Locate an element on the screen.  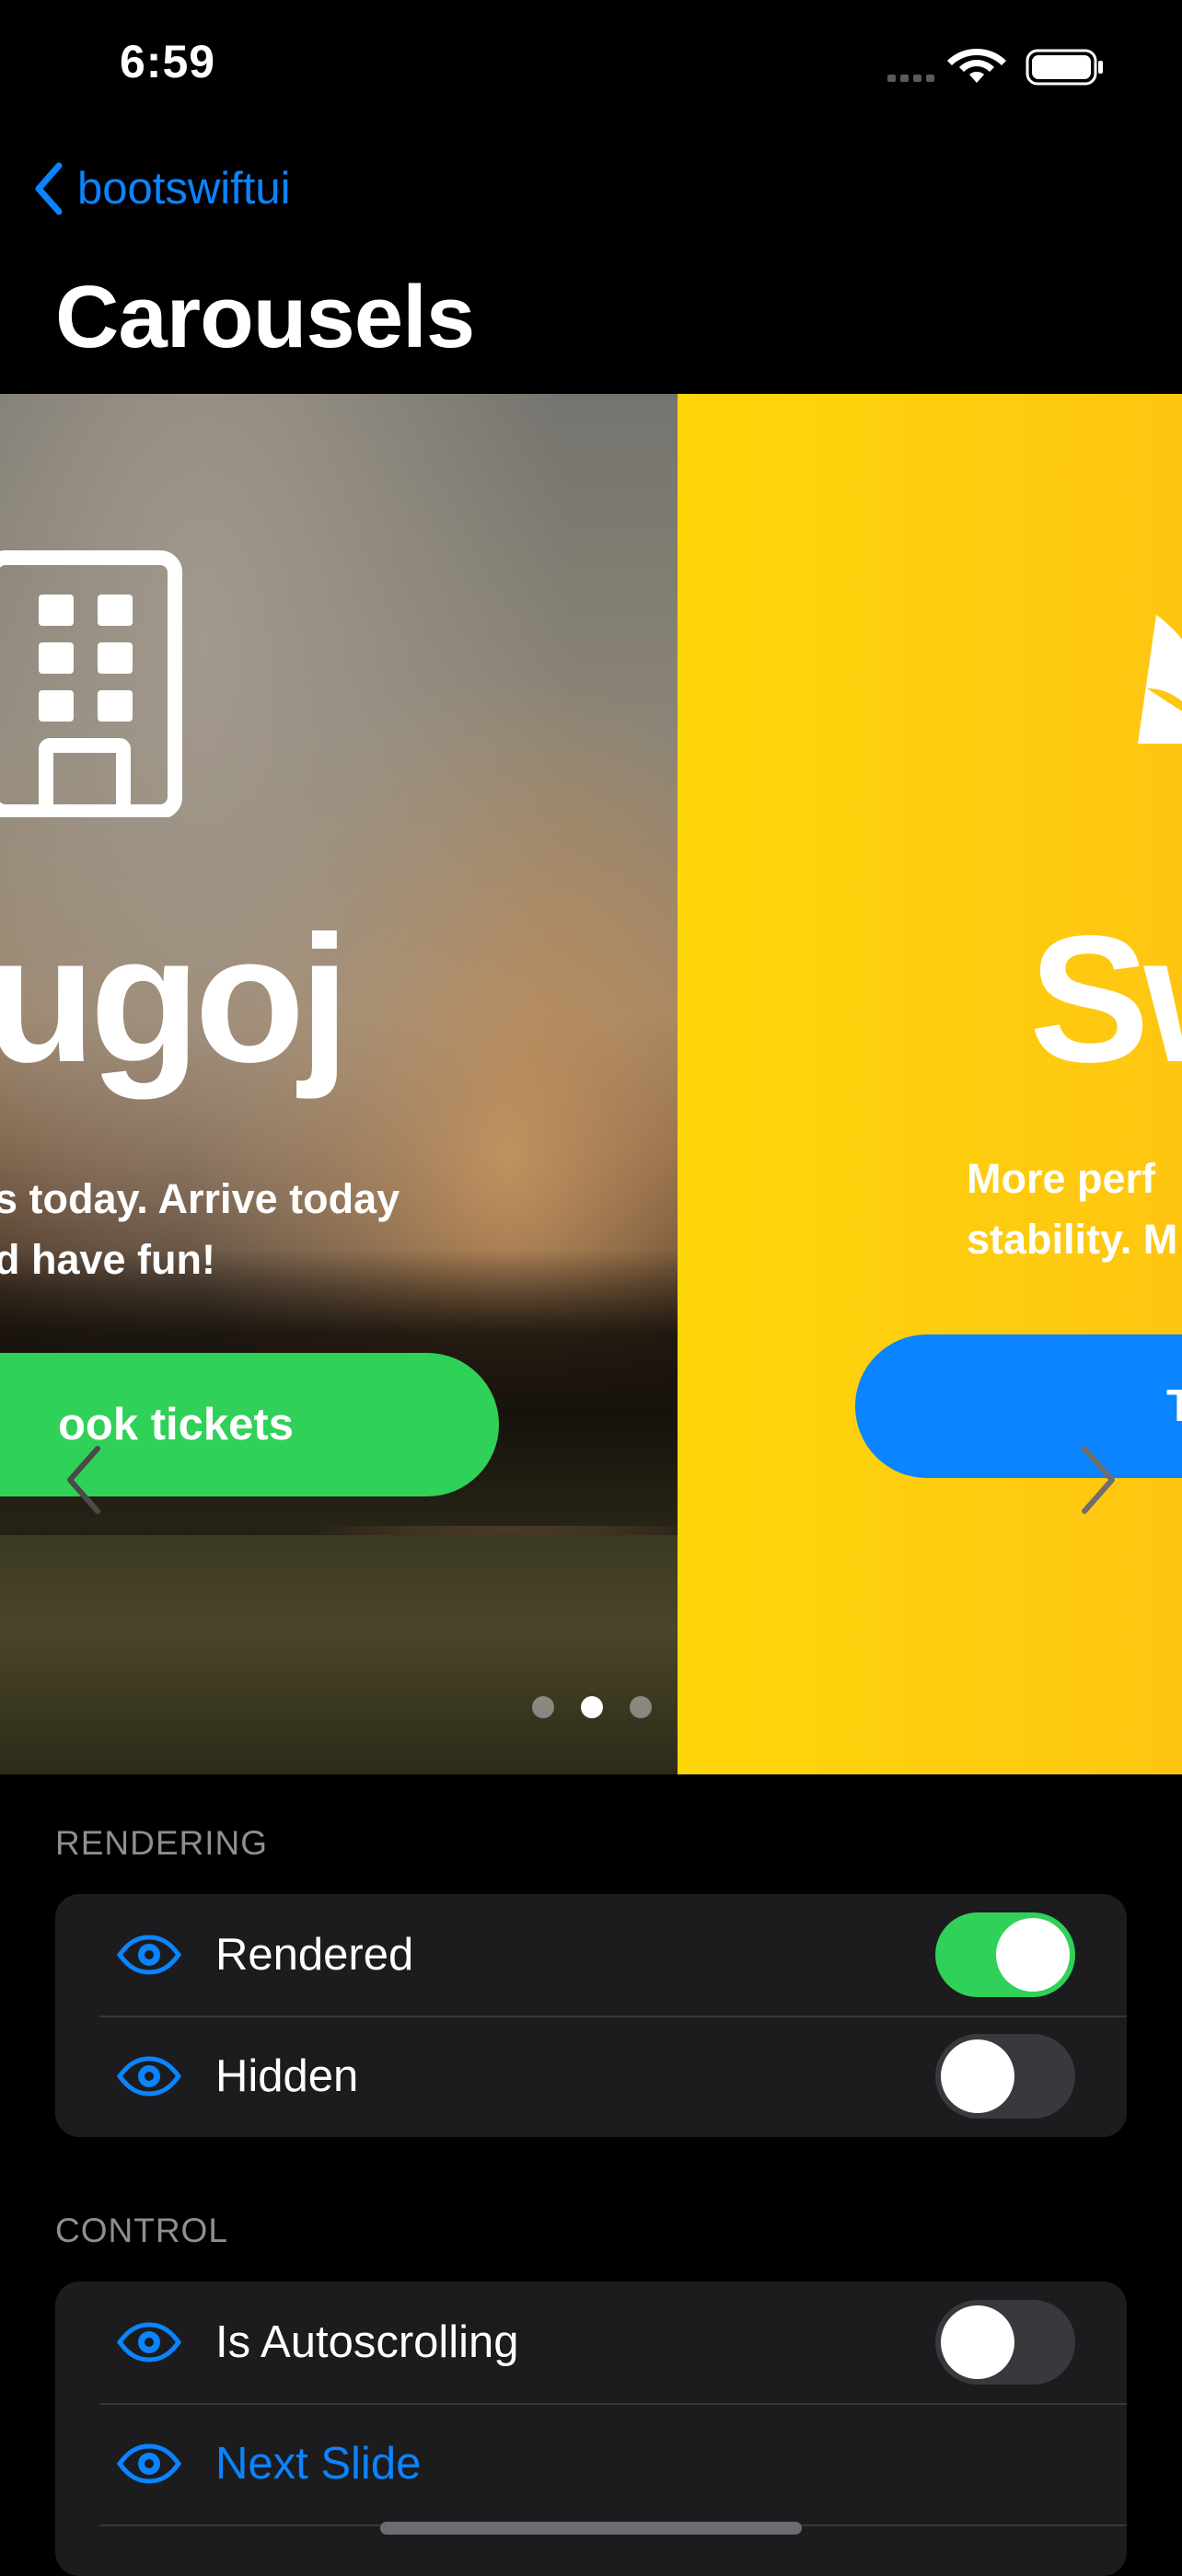
slide-photo-field is located at coordinates (339, 1655).